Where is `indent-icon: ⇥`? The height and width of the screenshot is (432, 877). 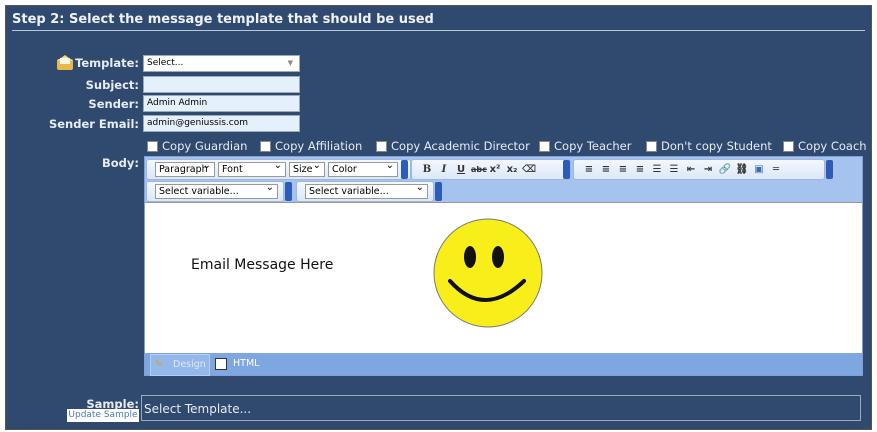
indent-icon: ⇥ is located at coordinates (708, 169).